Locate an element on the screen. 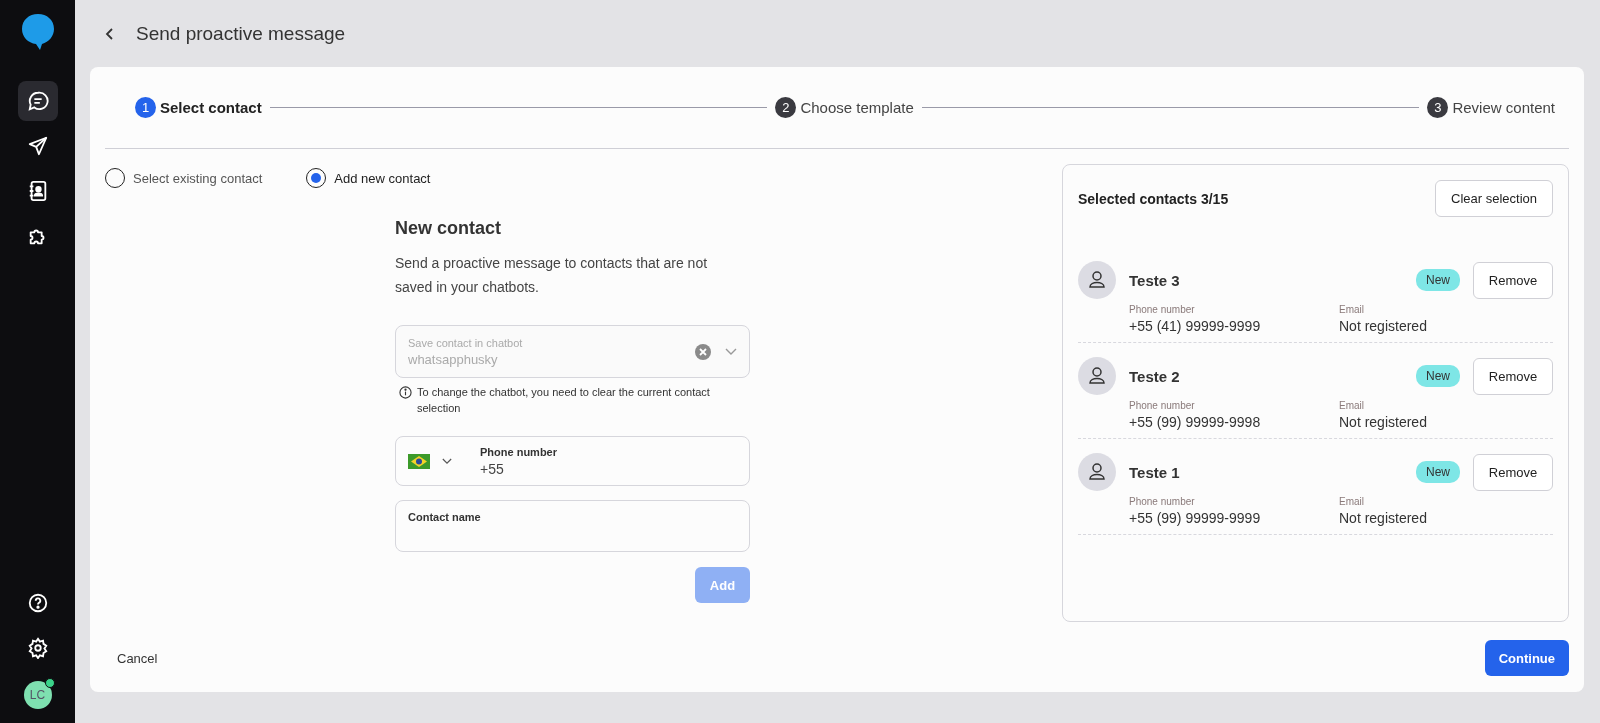 The image size is (1600, 723). step-number: 2 is located at coordinates (786, 107).